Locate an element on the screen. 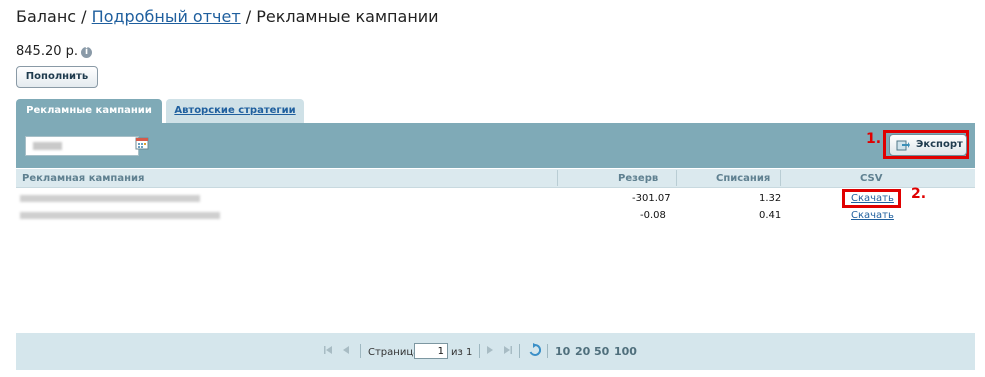 This screenshot has height=377, width=985. page-size-10: 10 is located at coordinates (562, 351).